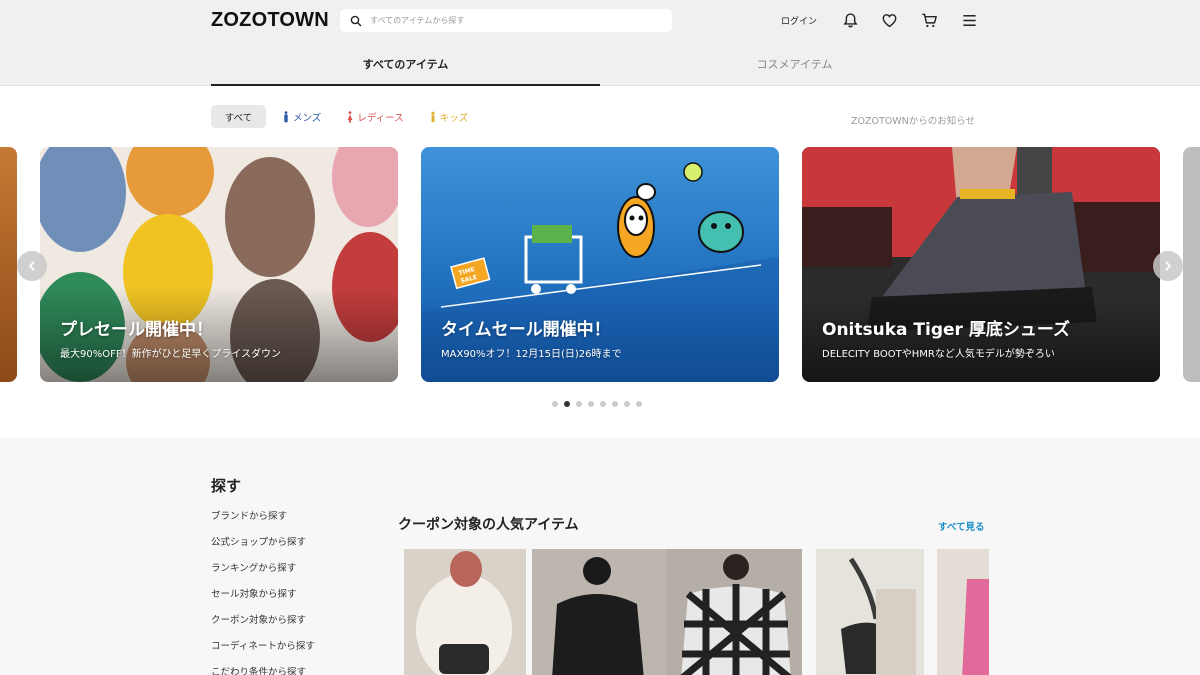 This screenshot has height=675, width=1200. Describe the element at coordinates (263, 627) in the screenshot. I see `sidebar-item-coupon: クーポン対象から探す` at that location.